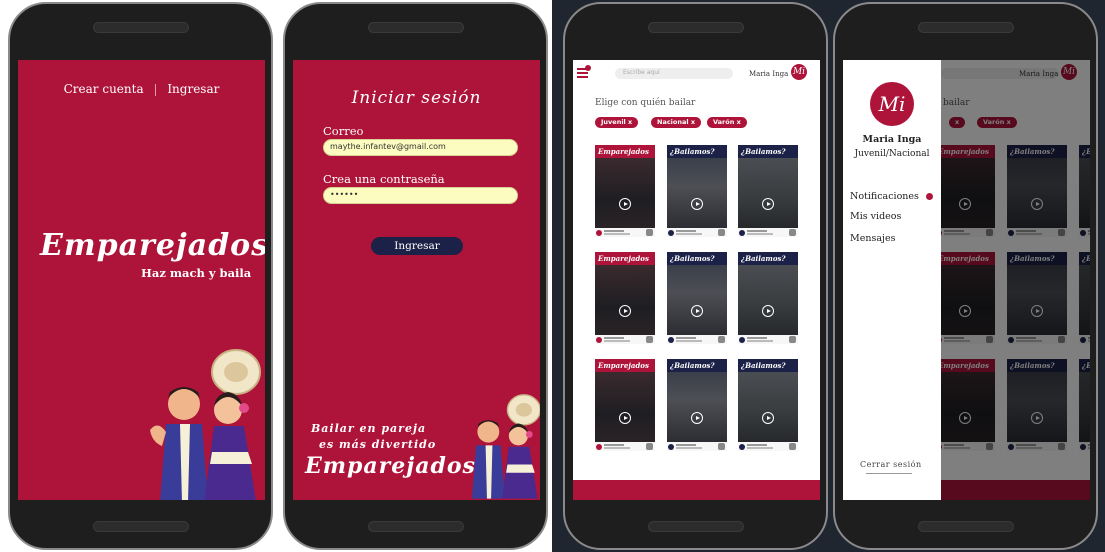  What do you see at coordinates (892, 139) in the screenshot?
I see `drawer-user-name: Maria Inga` at bounding box center [892, 139].